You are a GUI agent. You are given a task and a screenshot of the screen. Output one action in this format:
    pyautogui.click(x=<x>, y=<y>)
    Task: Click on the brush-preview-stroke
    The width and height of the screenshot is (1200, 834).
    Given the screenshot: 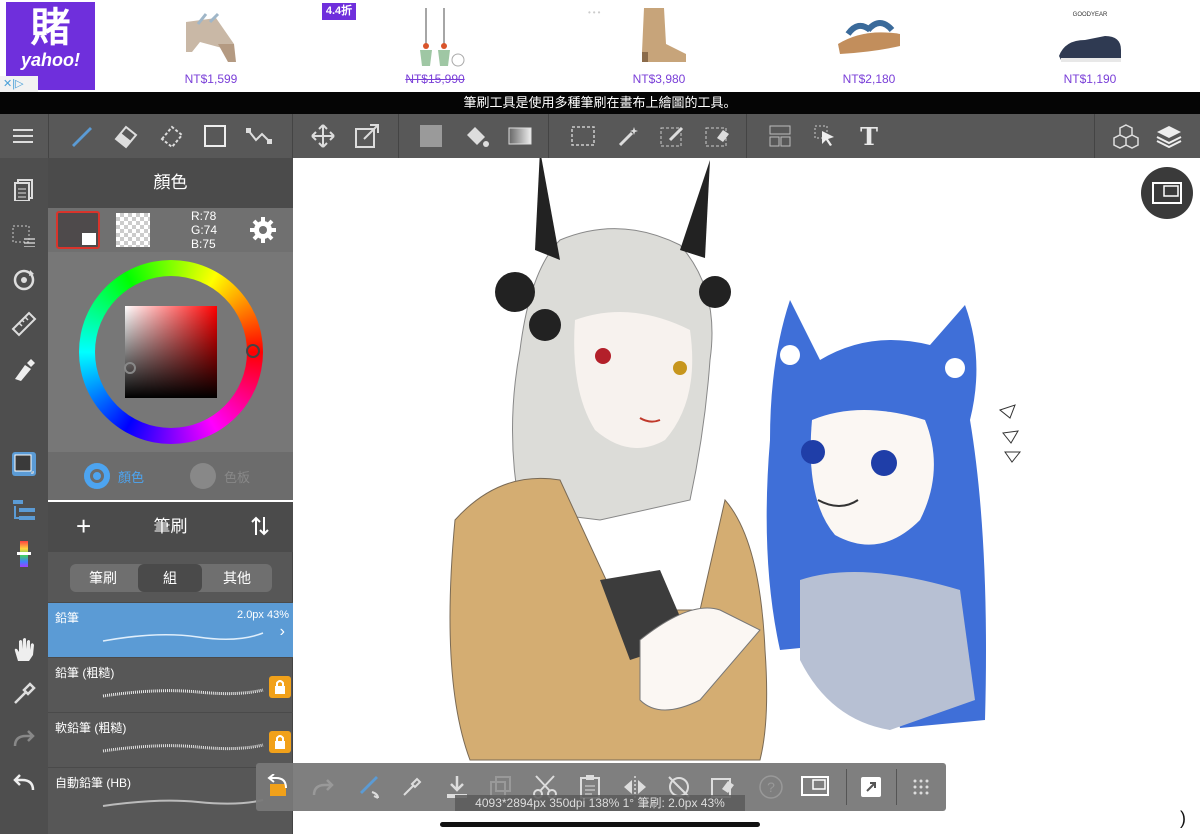 What is the action you would take?
    pyautogui.click(x=183, y=637)
    